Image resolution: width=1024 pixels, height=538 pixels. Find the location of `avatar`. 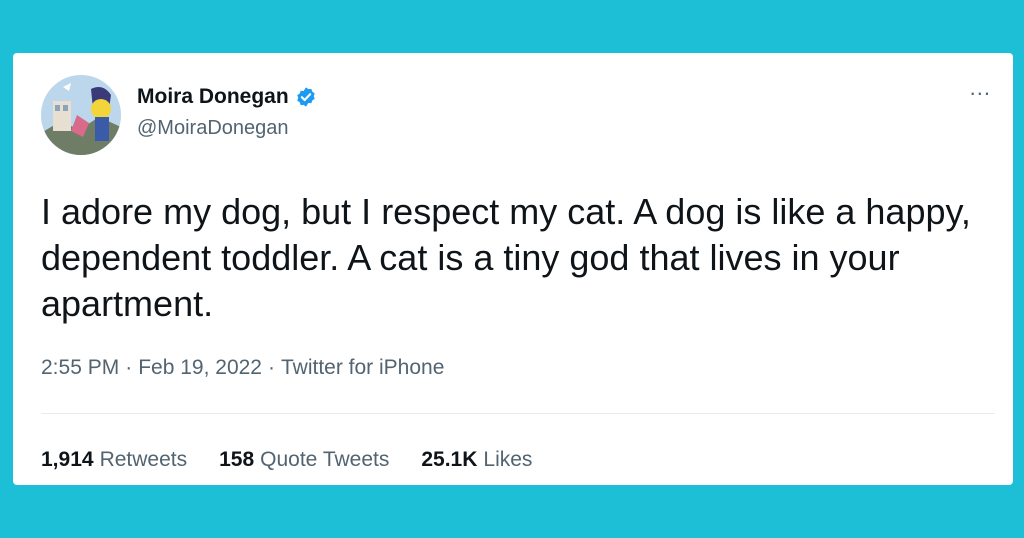

avatar is located at coordinates (81, 115).